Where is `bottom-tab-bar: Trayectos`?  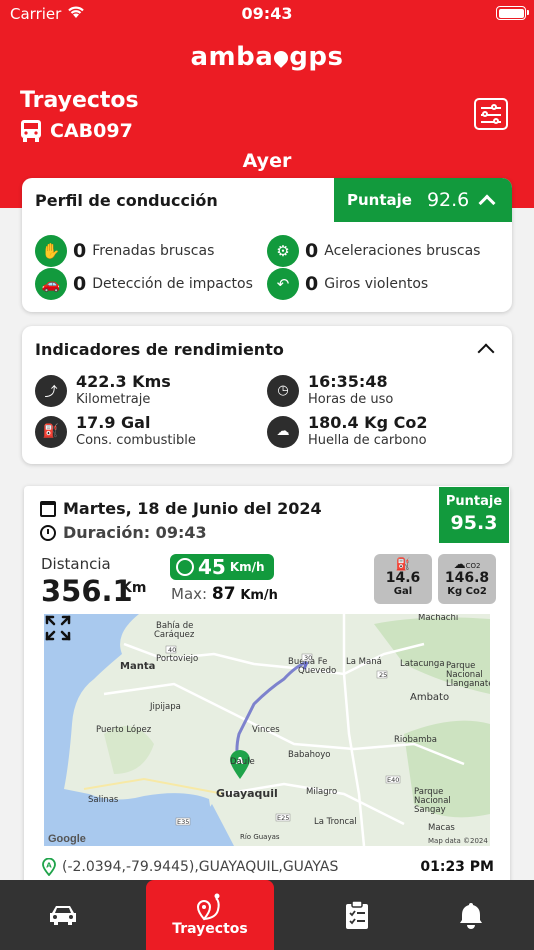
bottom-tab-bar: Trayectos is located at coordinates (267, 915).